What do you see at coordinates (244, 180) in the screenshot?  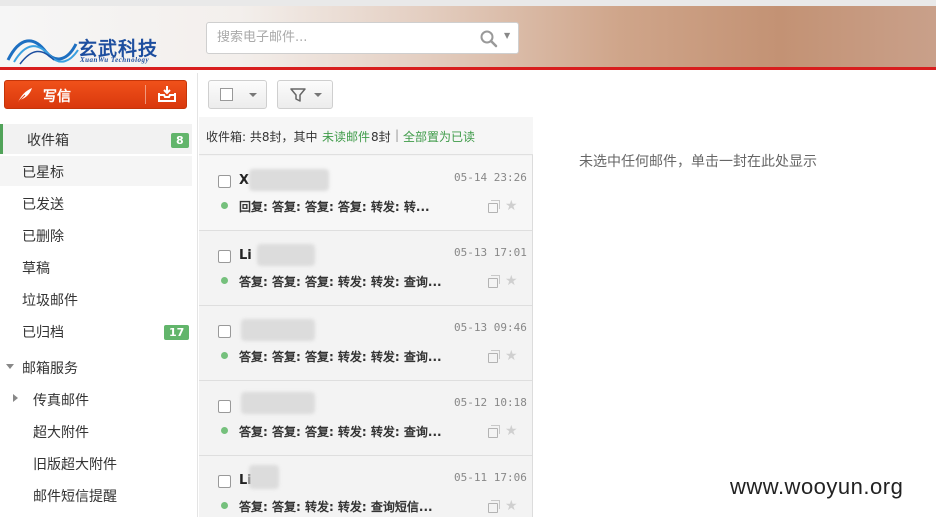 I see `mail-sender: X` at bounding box center [244, 180].